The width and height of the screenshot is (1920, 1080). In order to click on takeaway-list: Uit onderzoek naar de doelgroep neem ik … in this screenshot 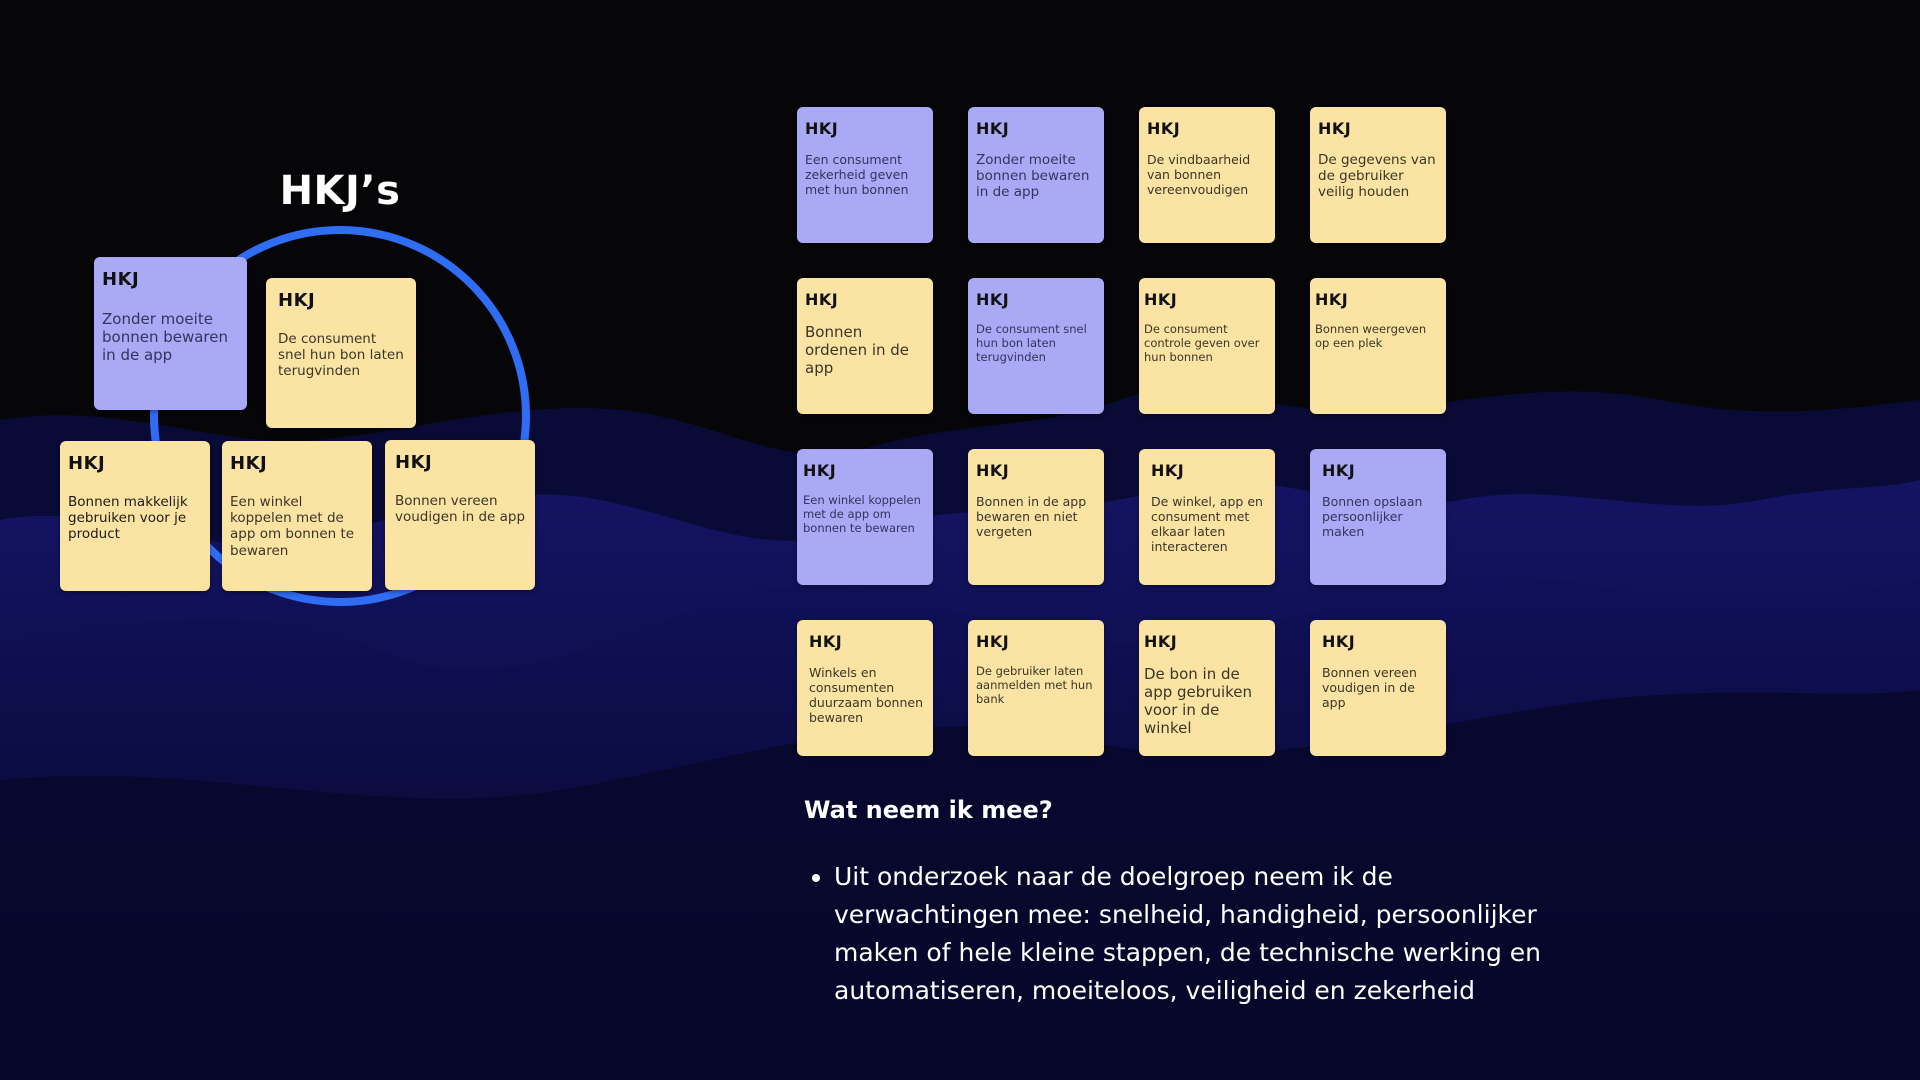, I will do `click(1179, 934)`.